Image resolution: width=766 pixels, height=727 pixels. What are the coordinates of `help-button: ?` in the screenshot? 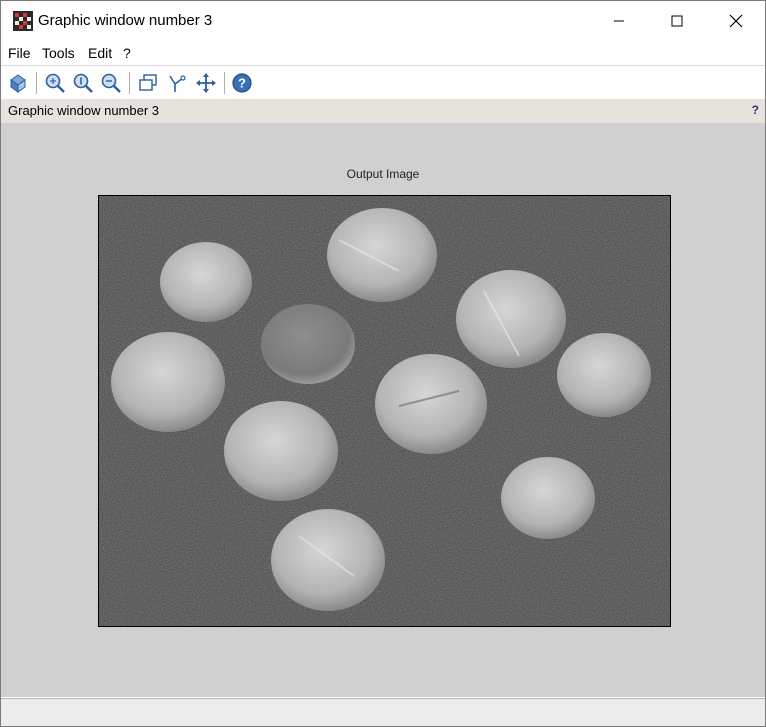 It's located at (242, 83).